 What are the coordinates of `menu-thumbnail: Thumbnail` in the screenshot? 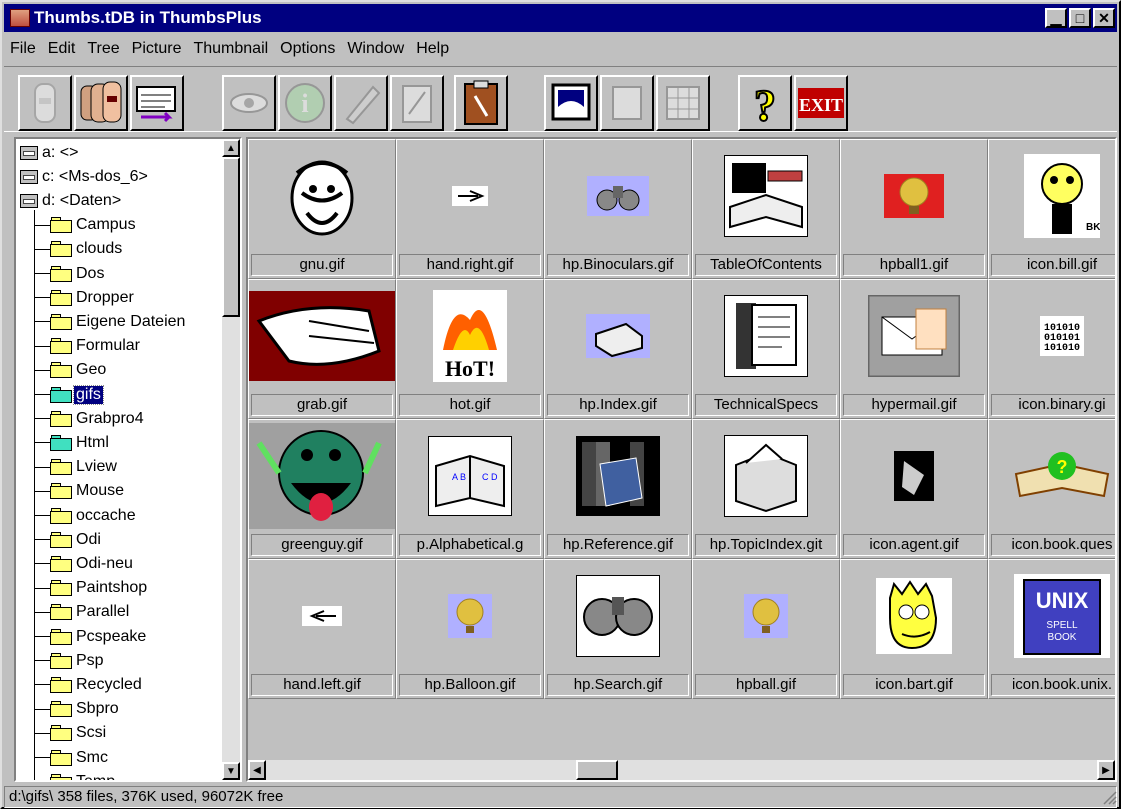 It's located at (230, 49).